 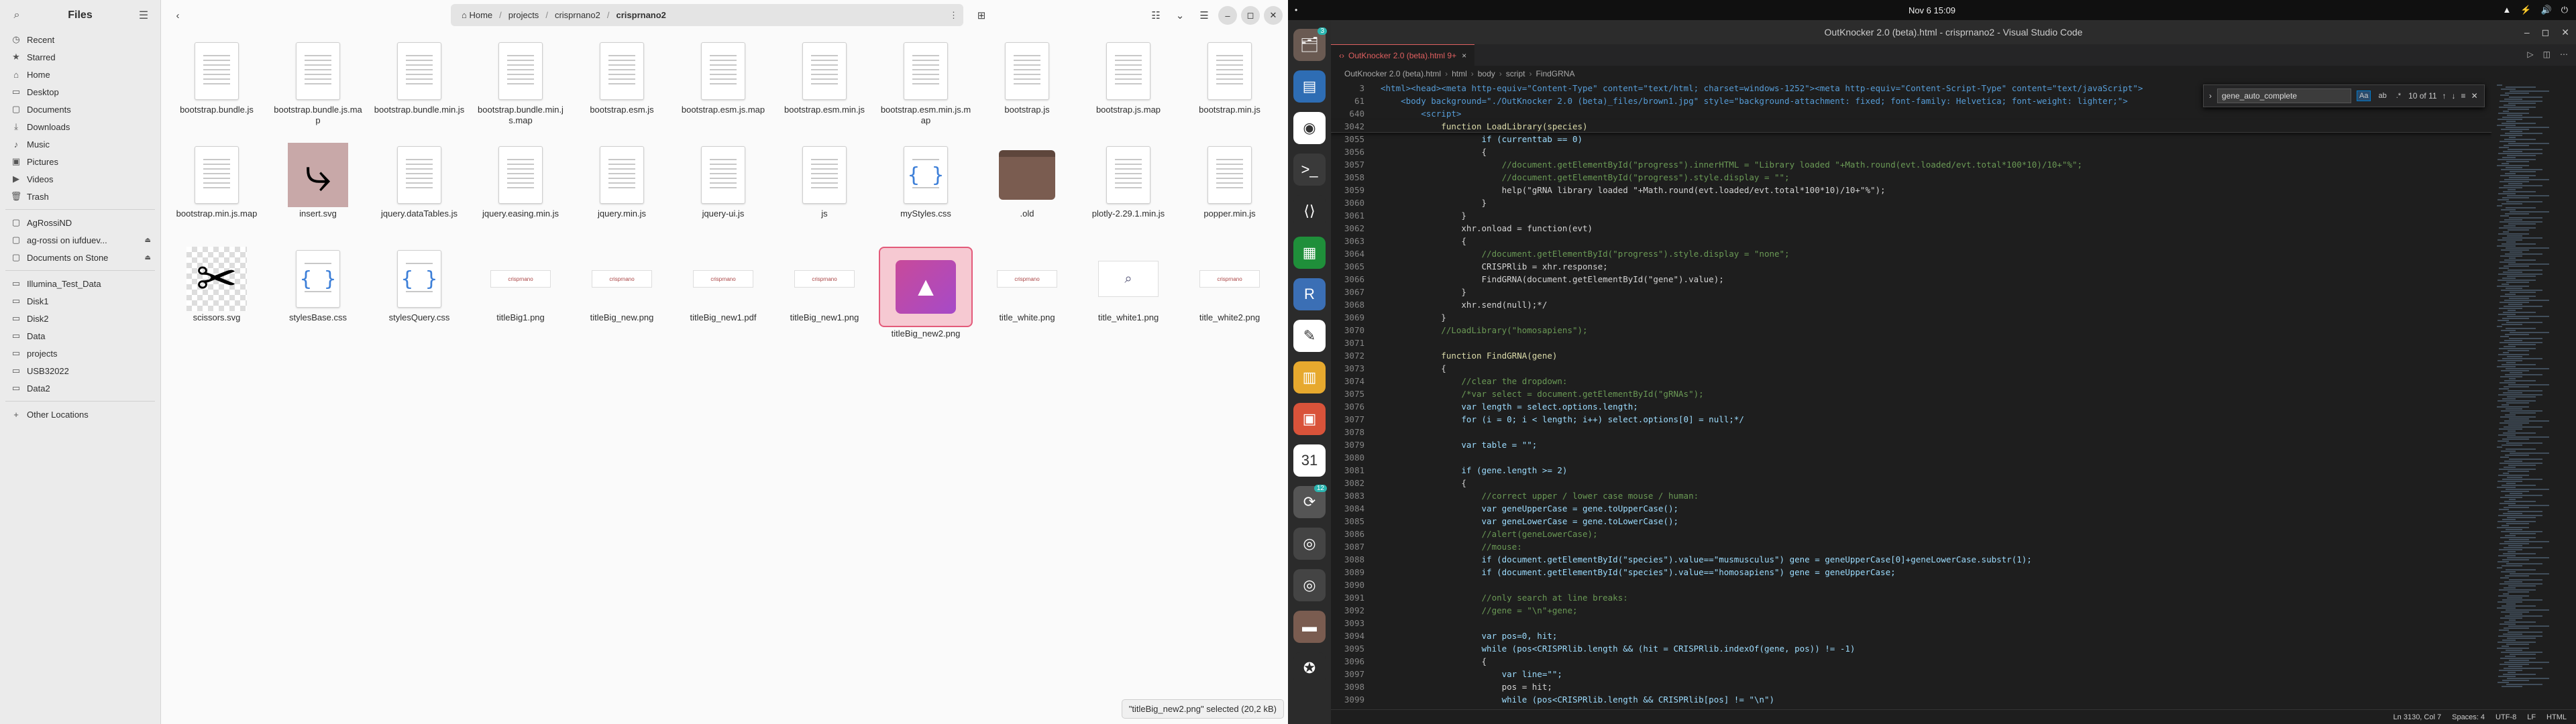 What do you see at coordinates (1309, 86) in the screenshot?
I see `files-app-icon: ▤` at bounding box center [1309, 86].